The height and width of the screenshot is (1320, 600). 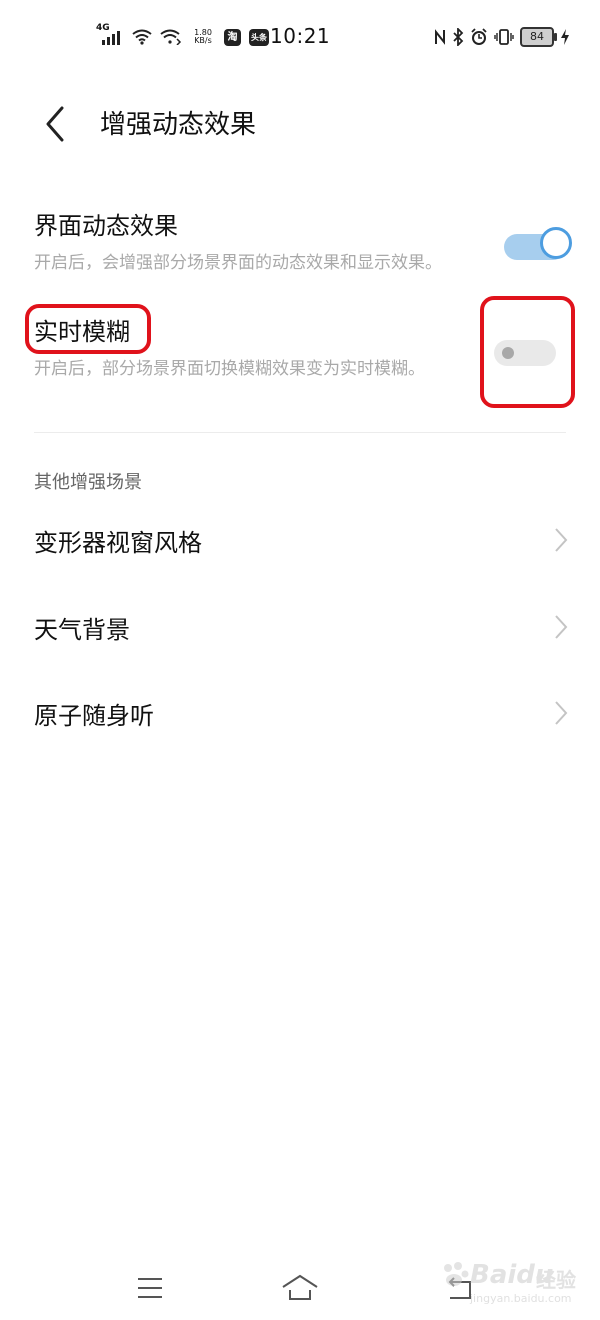 I want to click on status-time: 10:21, so click(x=300, y=36).